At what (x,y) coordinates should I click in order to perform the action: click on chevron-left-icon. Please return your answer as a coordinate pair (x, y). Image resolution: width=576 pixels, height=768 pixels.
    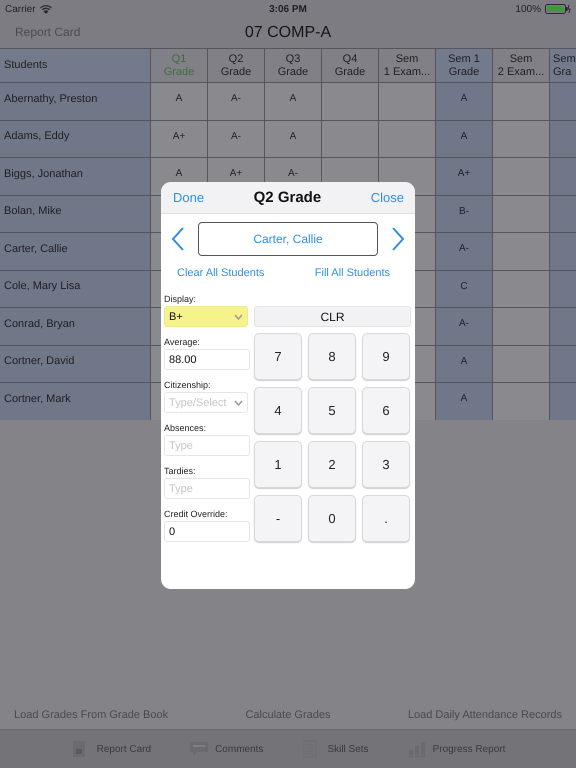
    Looking at the image, I should click on (178, 239).